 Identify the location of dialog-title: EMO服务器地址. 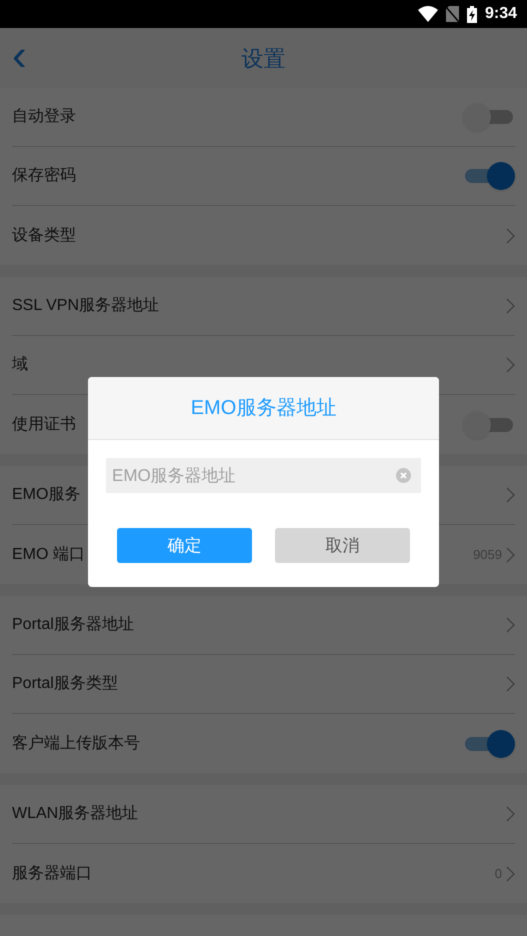
(263, 408).